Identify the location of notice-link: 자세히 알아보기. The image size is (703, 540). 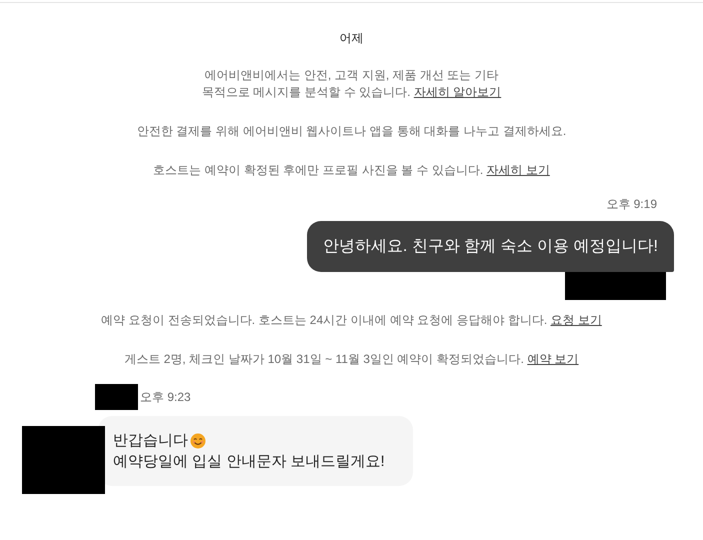
(458, 92).